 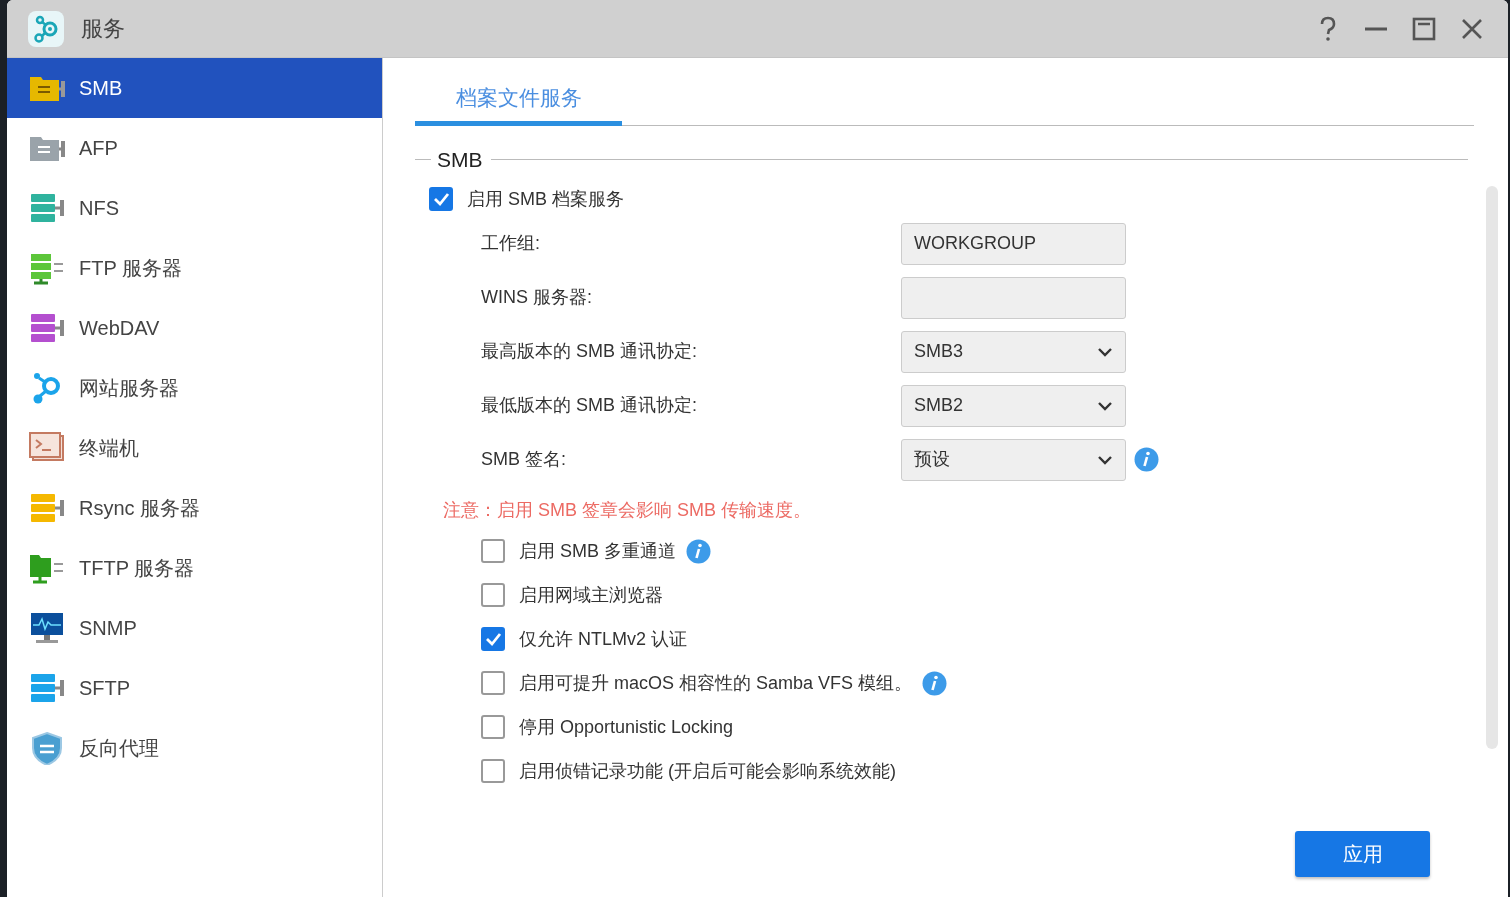 What do you see at coordinates (1013, 351) in the screenshot?
I see `dropdown: SMB3` at bounding box center [1013, 351].